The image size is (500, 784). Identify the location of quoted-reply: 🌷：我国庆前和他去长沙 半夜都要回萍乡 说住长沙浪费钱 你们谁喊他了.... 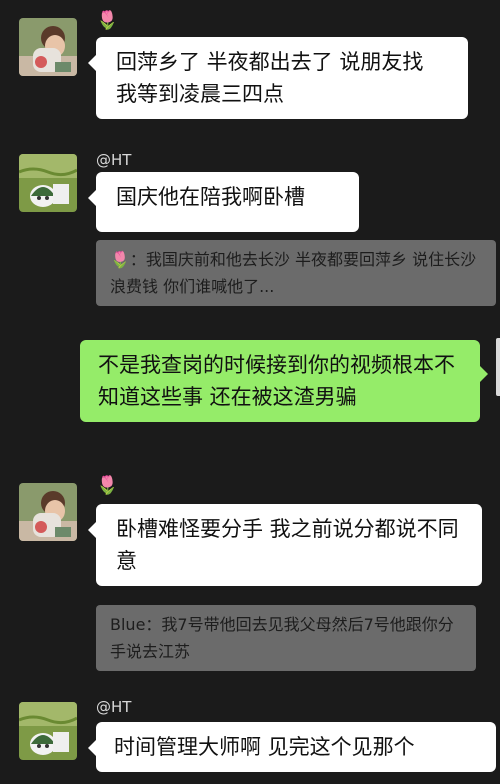
(296, 273).